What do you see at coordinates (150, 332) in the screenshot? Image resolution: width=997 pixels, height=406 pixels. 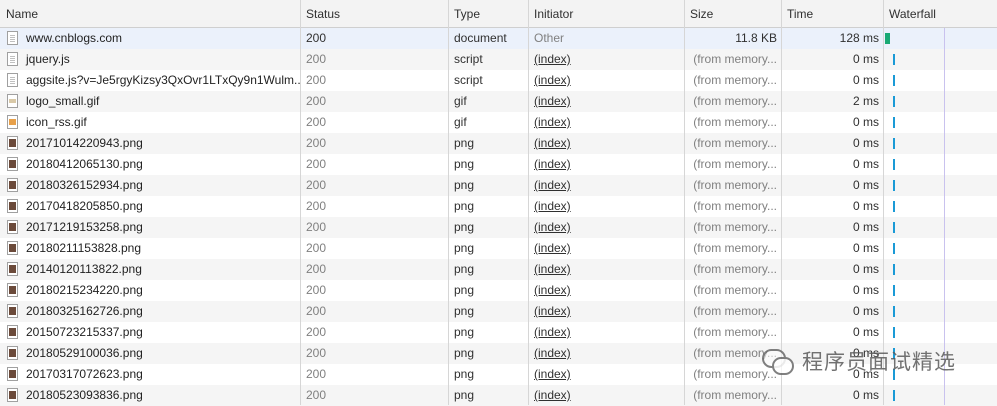 I see `request-name: 20150723215337.png` at bounding box center [150, 332].